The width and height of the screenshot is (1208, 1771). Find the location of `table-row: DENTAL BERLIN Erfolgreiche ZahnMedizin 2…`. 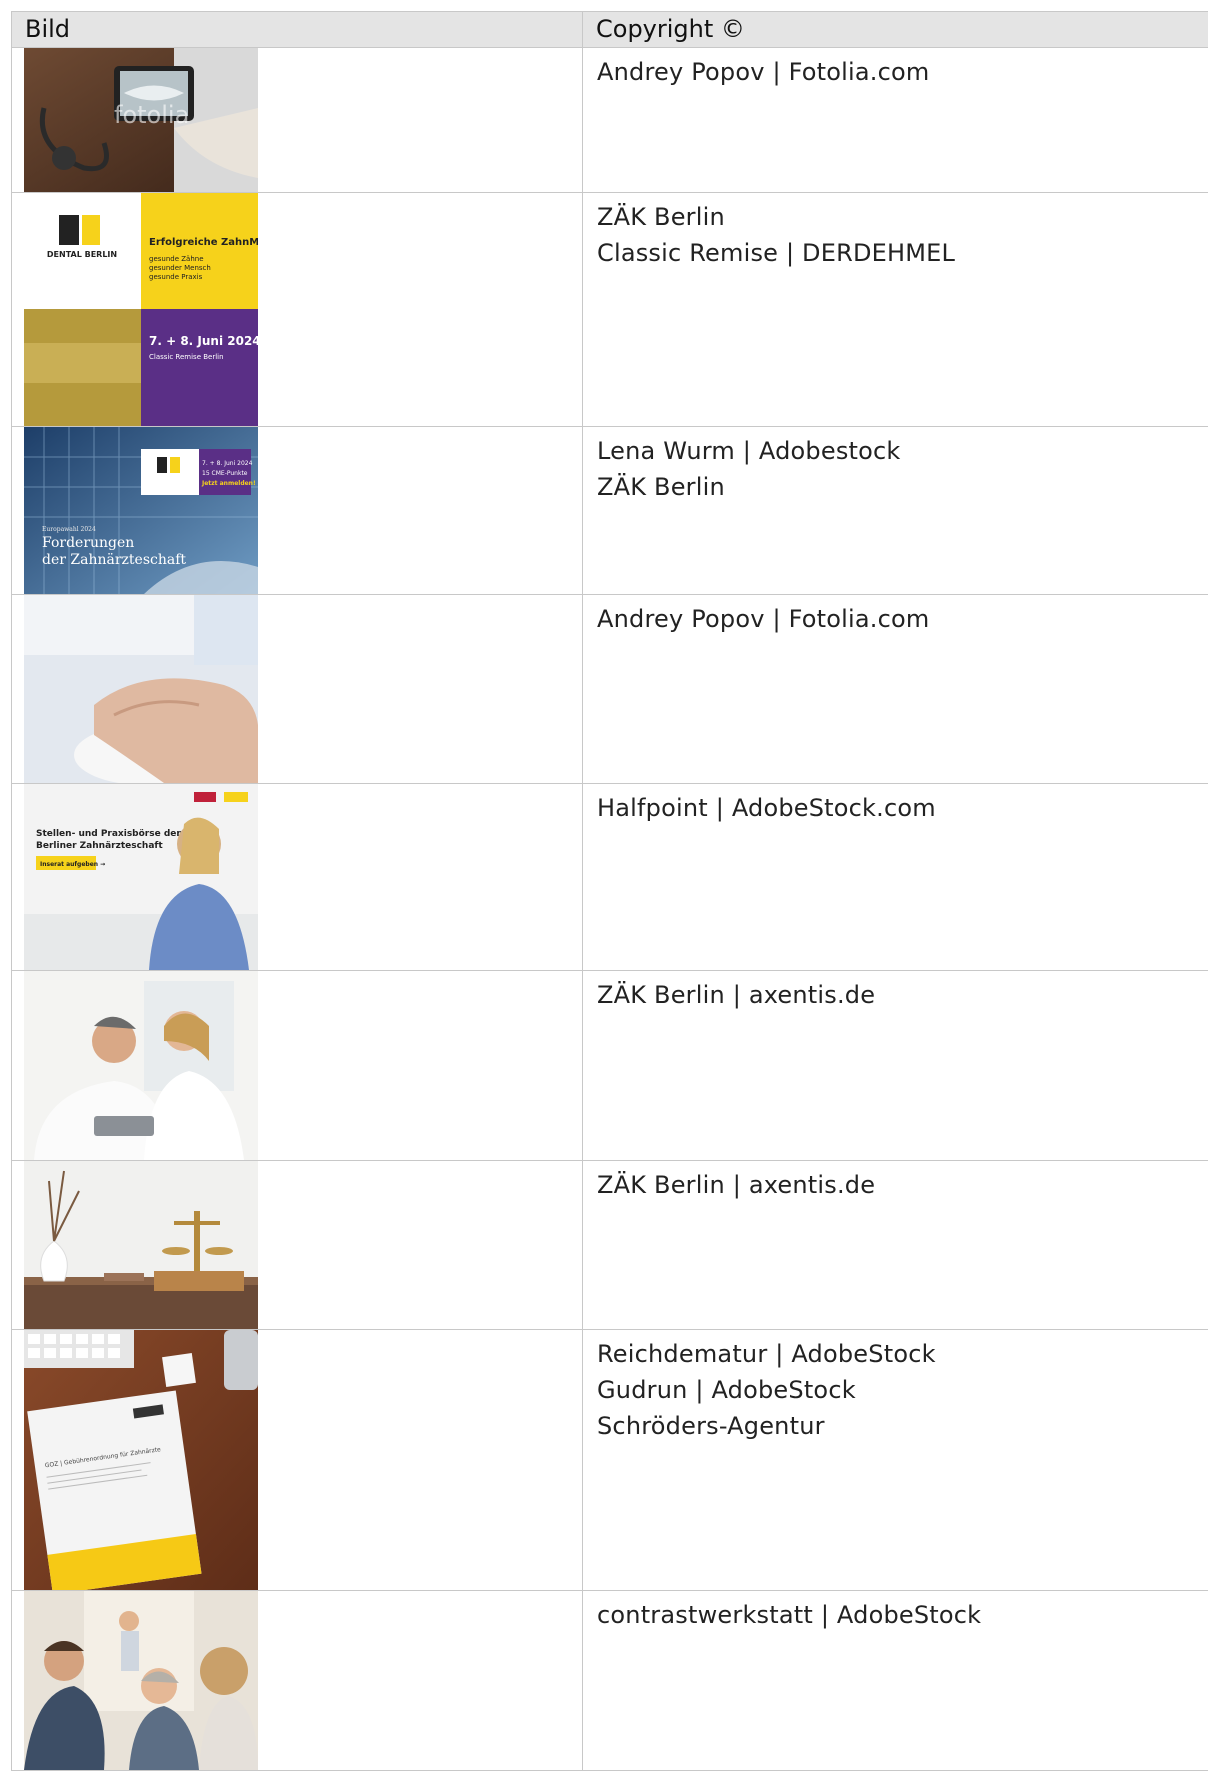

table-row: DENTAL BERLIN Erfolgreiche ZahnMedizin 2… is located at coordinates (610, 310).